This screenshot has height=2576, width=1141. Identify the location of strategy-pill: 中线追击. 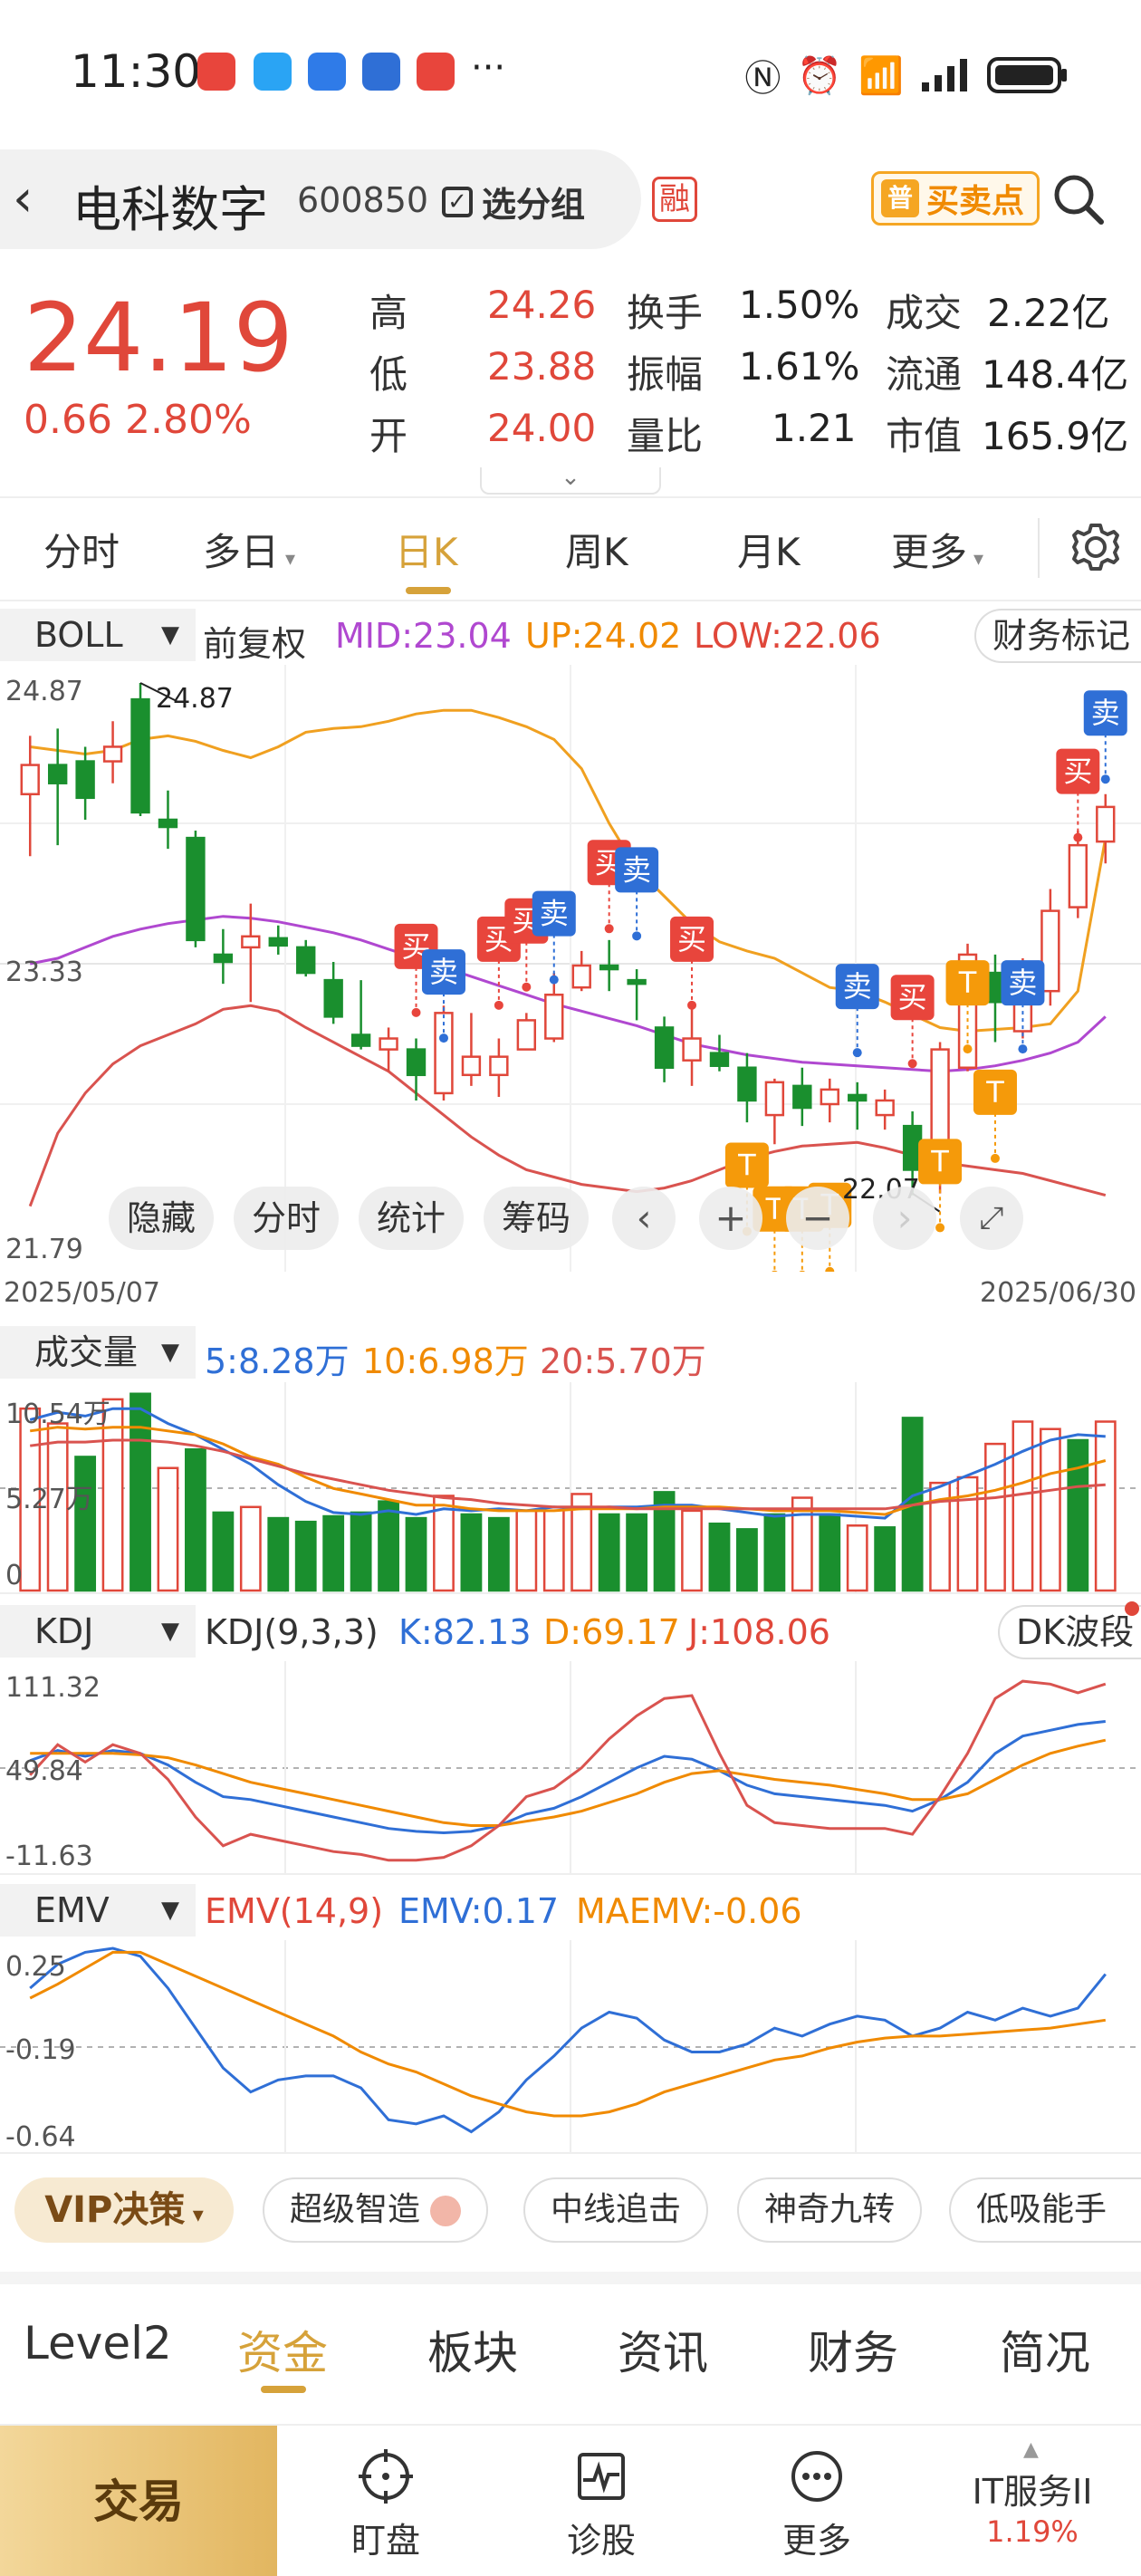
(616, 2210).